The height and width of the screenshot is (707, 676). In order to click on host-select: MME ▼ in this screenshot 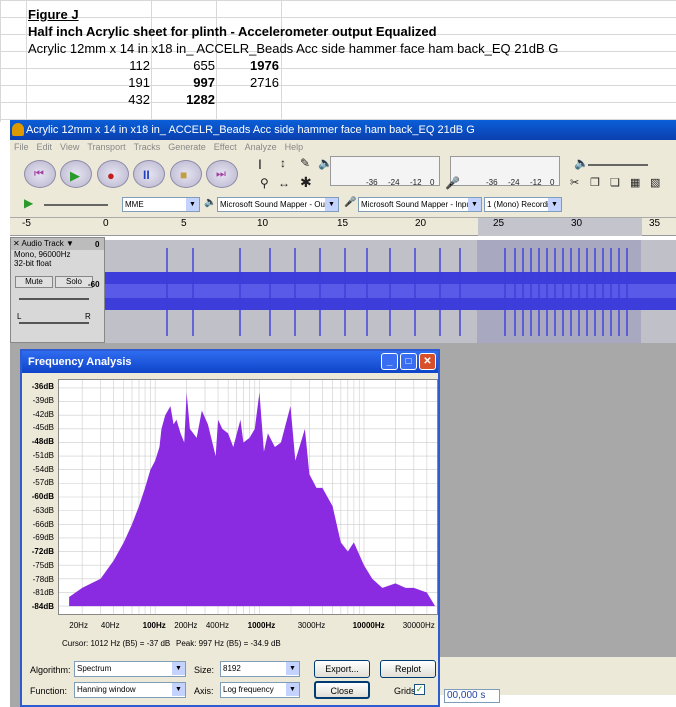, I will do `click(161, 204)`.